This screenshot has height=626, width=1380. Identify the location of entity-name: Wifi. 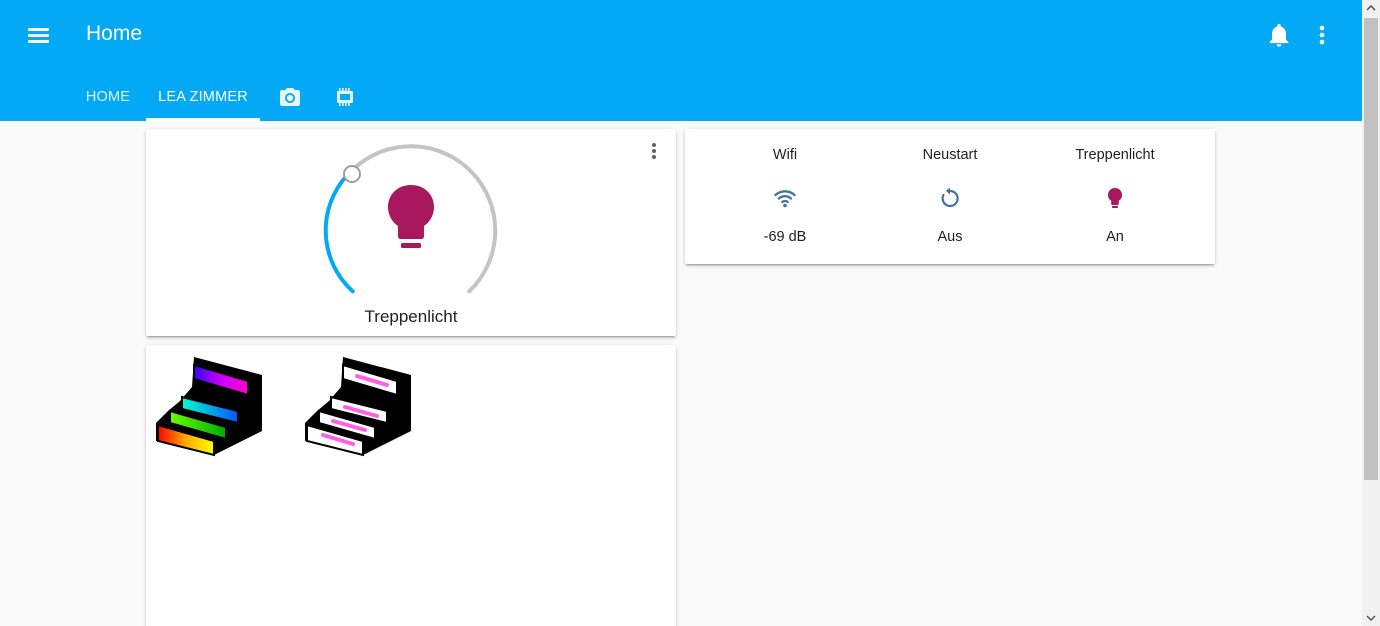
(785, 155).